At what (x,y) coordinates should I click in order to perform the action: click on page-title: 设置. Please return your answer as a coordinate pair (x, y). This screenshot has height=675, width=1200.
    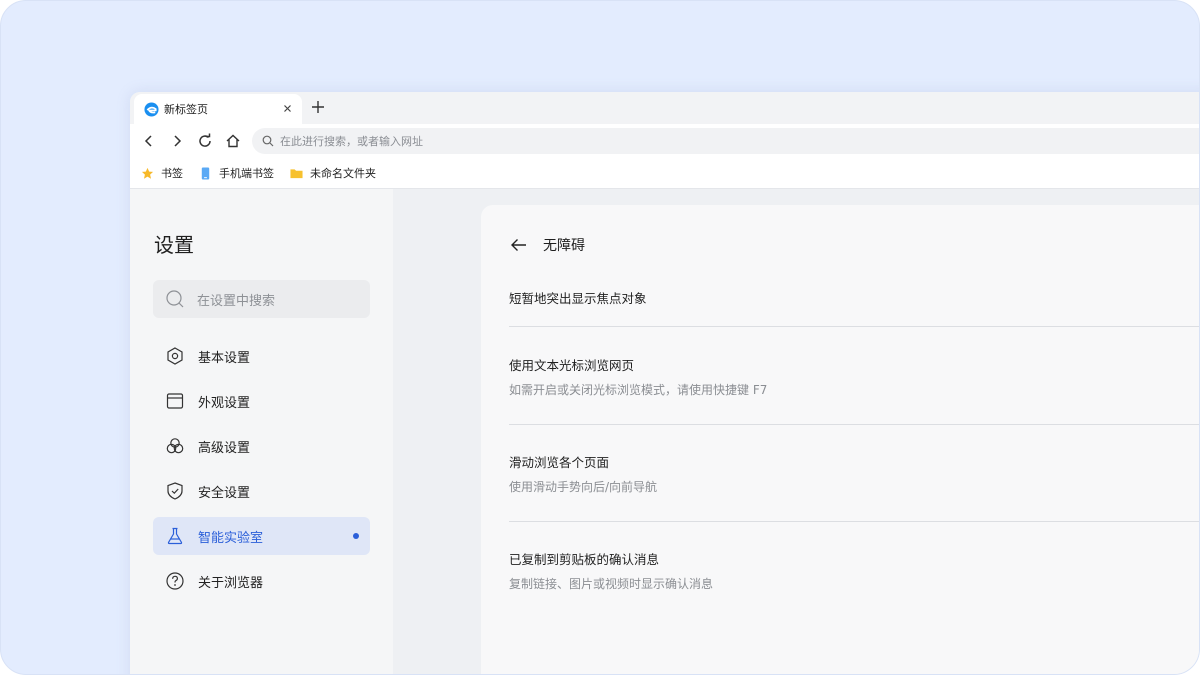
    Looking at the image, I should click on (174, 245).